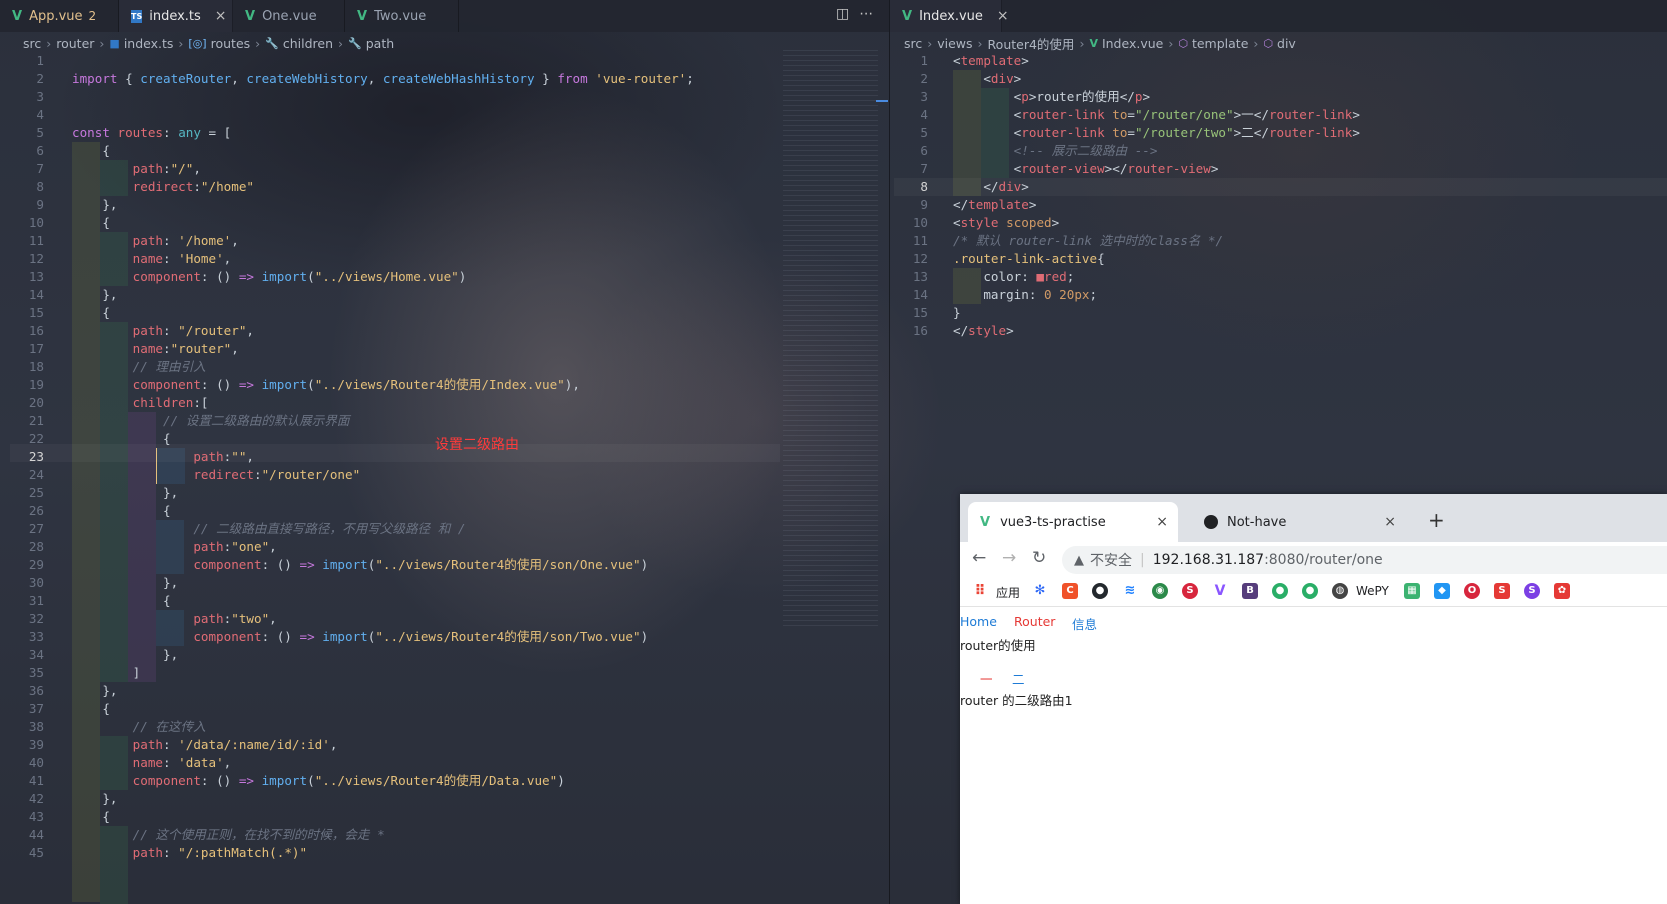 The image size is (1667, 904). What do you see at coordinates (1183, 43) in the screenshot?
I see `element-icon: ⬡` at bounding box center [1183, 43].